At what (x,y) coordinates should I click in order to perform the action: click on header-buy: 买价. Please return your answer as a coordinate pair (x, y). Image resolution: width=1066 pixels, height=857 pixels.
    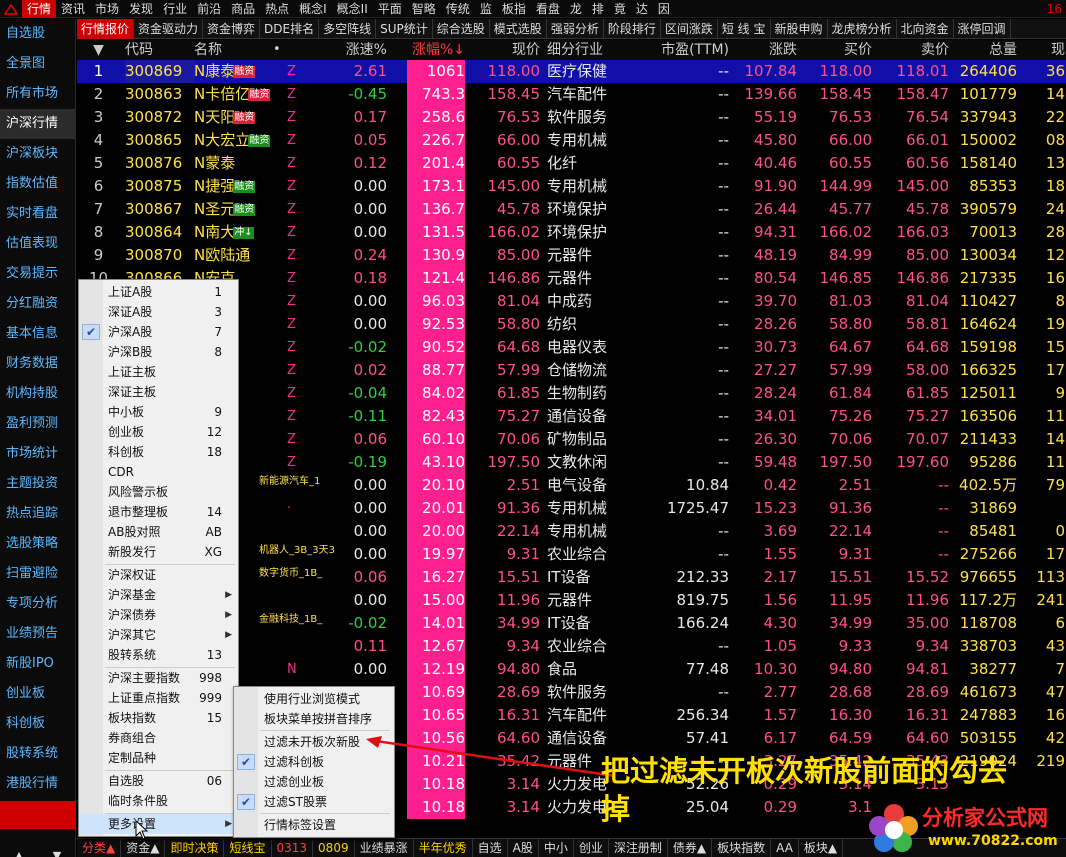
    Looking at the image, I should click on (835, 50).